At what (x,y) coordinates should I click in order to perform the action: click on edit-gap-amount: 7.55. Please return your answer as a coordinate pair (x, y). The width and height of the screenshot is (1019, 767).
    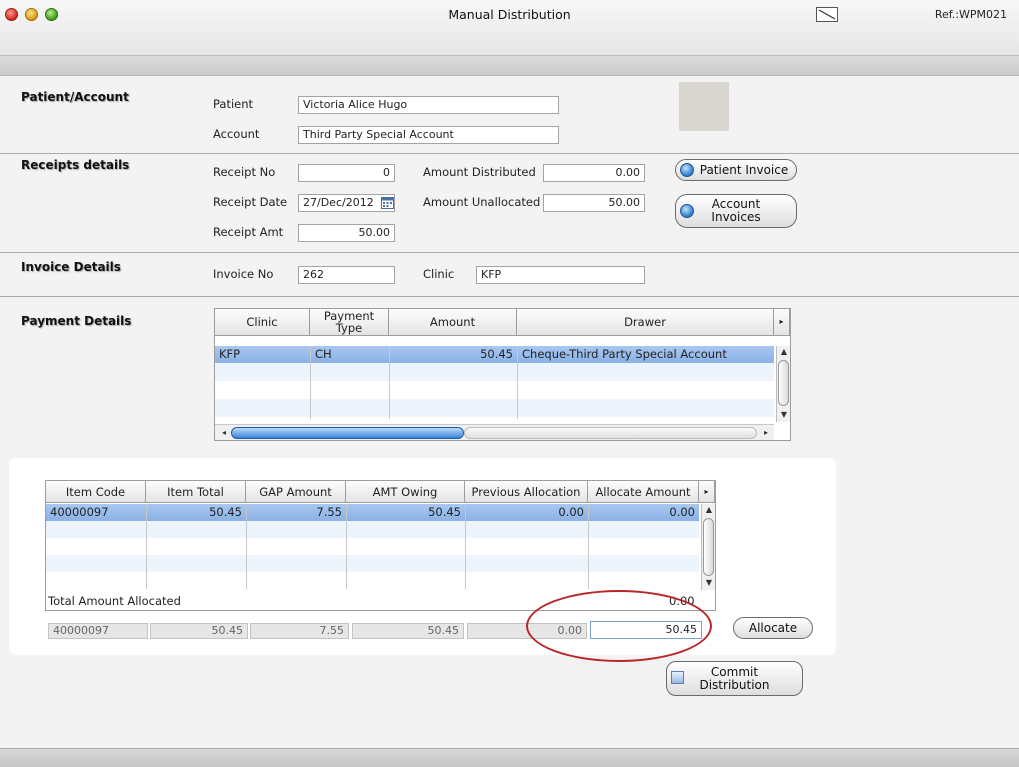
    Looking at the image, I should click on (299, 631).